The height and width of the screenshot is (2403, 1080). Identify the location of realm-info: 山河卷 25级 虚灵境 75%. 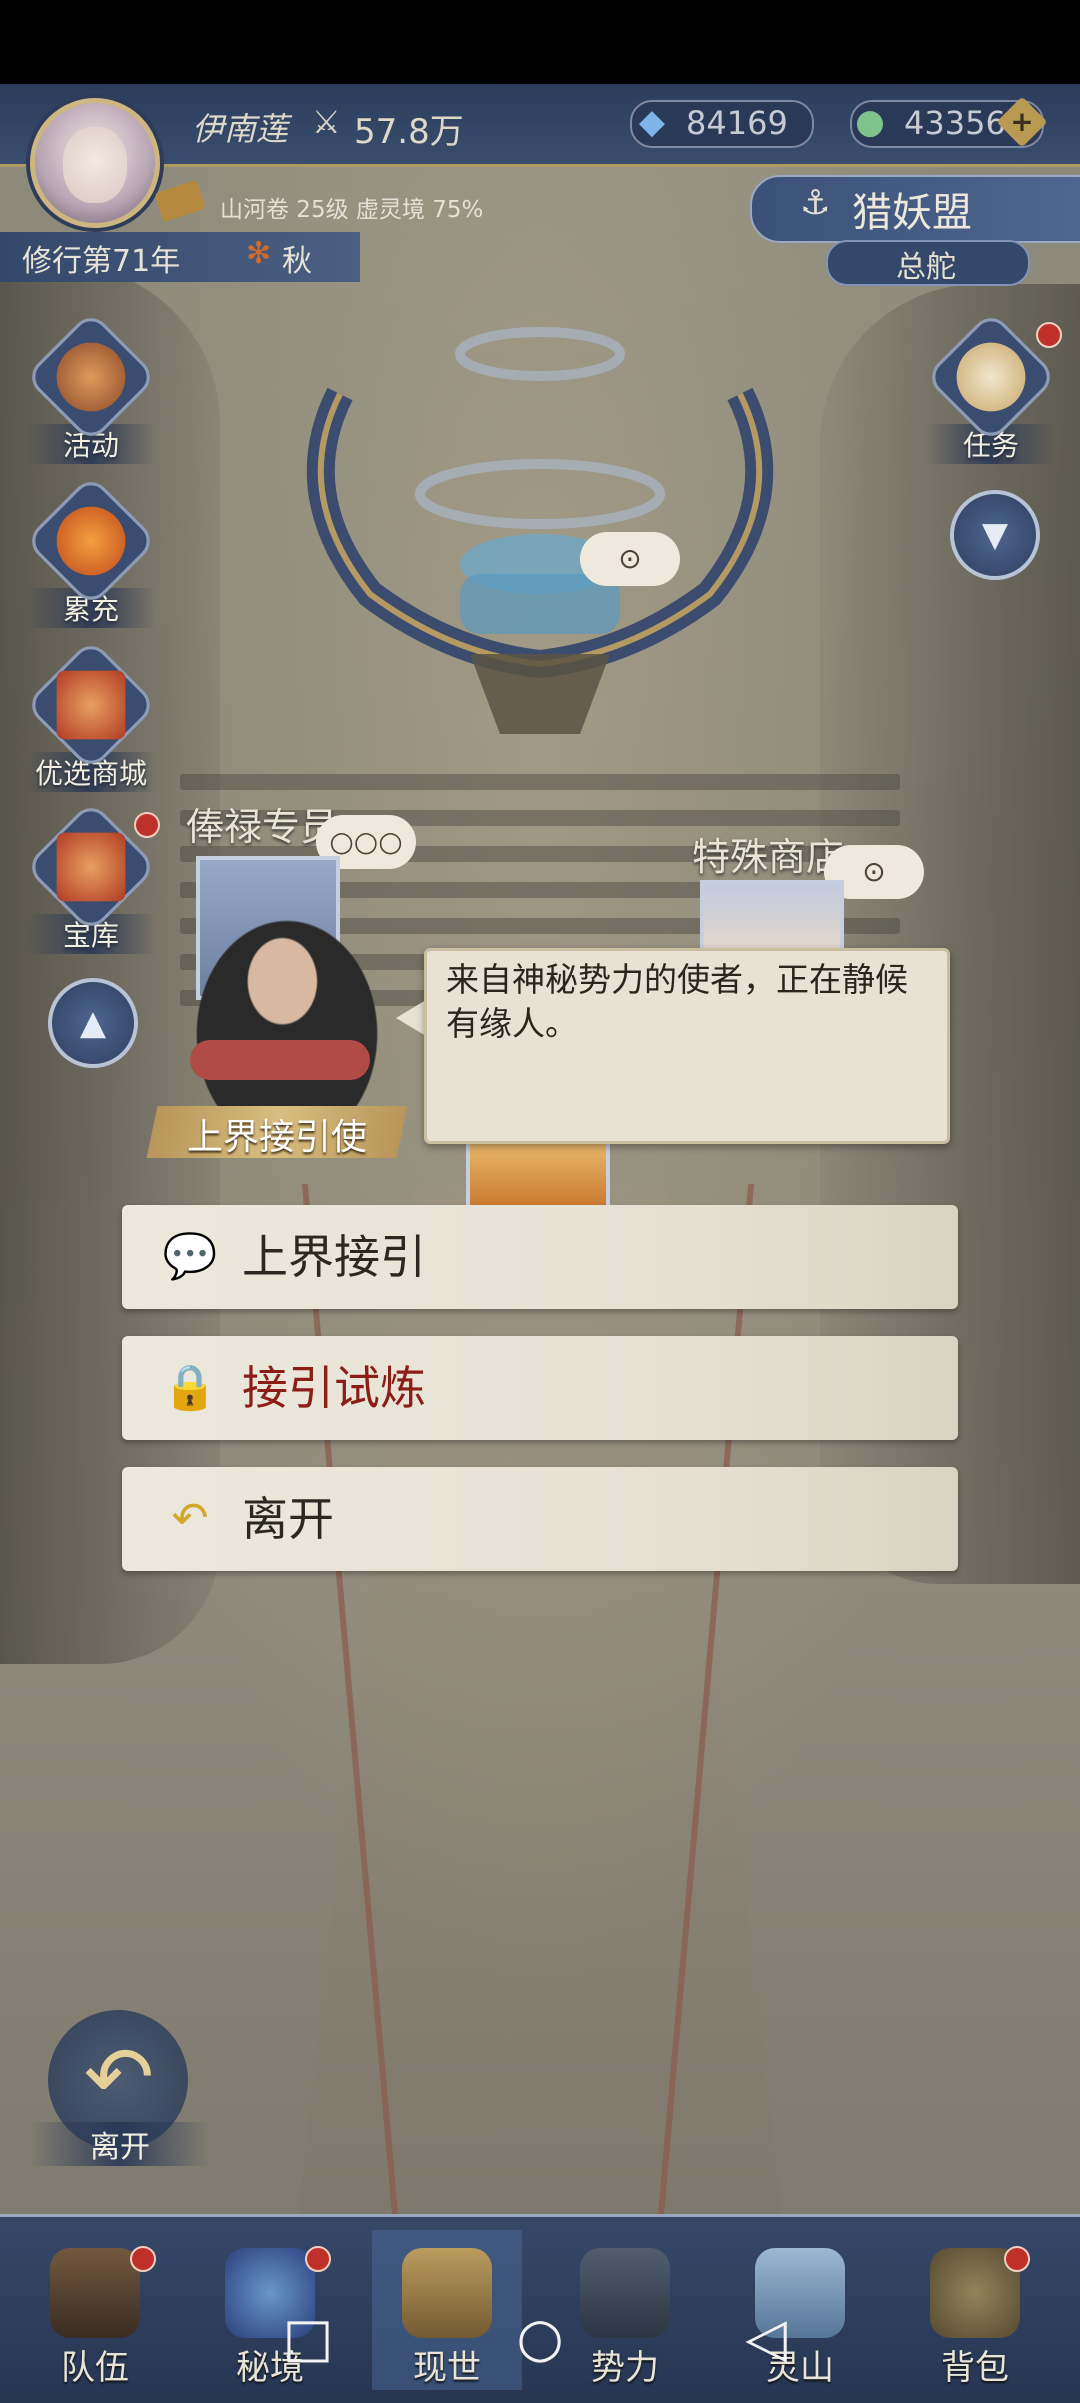
(352, 210).